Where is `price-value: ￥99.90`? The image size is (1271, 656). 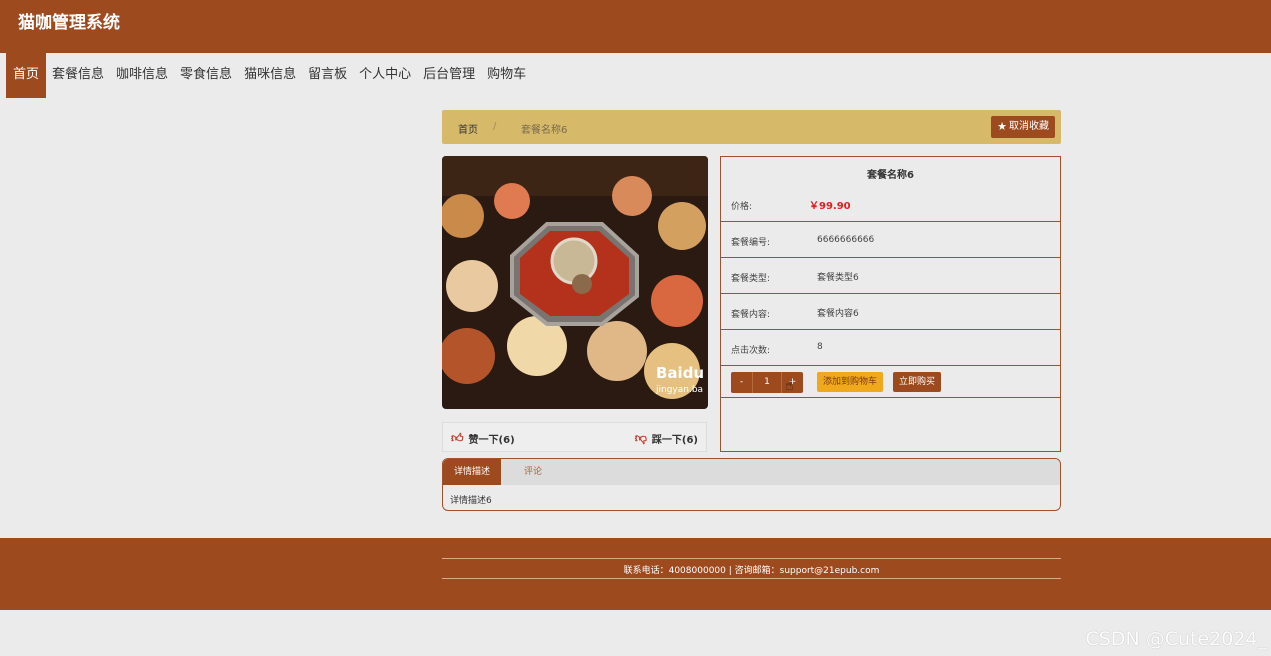
price-value: ￥99.90 is located at coordinates (830, 206).